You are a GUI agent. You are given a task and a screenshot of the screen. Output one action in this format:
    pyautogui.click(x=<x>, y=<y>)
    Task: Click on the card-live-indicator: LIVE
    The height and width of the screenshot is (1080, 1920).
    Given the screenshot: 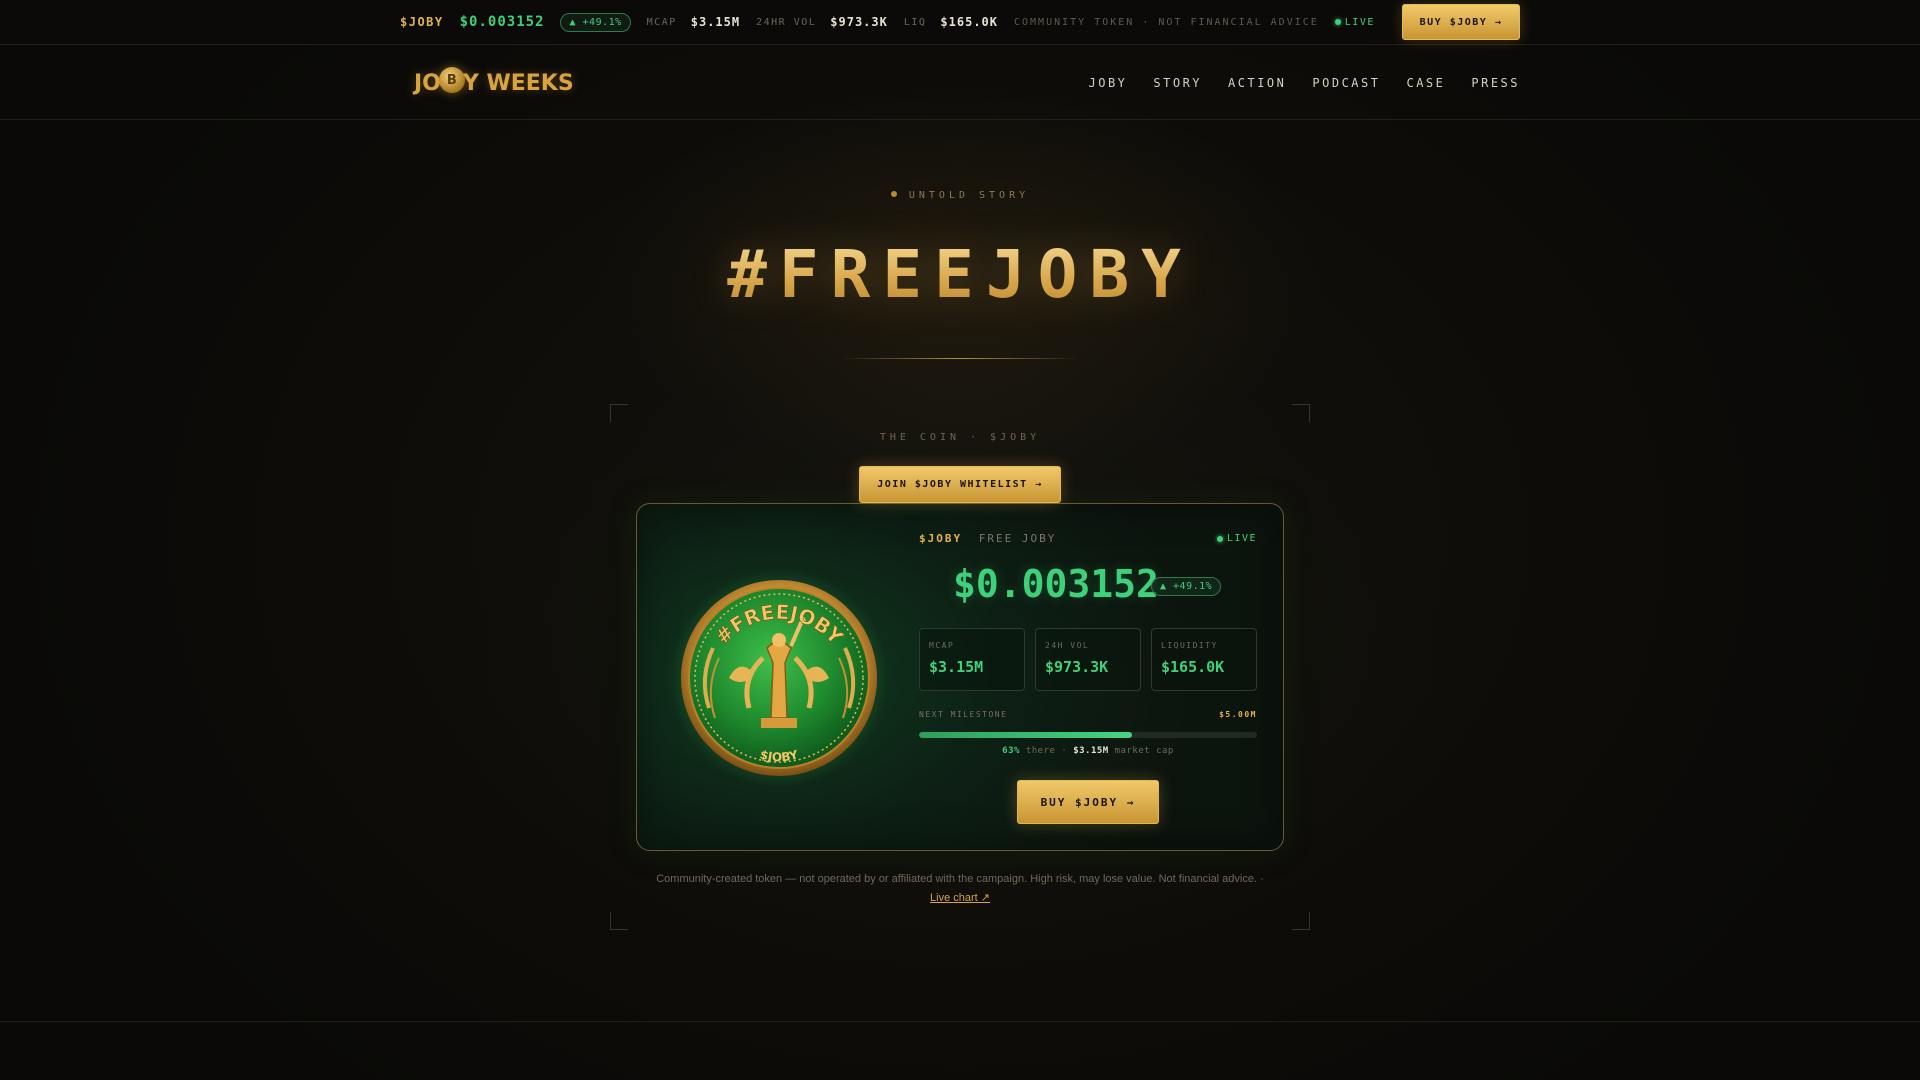 What is the action you would take?
    pyautogui.click(x=1236, y=538)
    